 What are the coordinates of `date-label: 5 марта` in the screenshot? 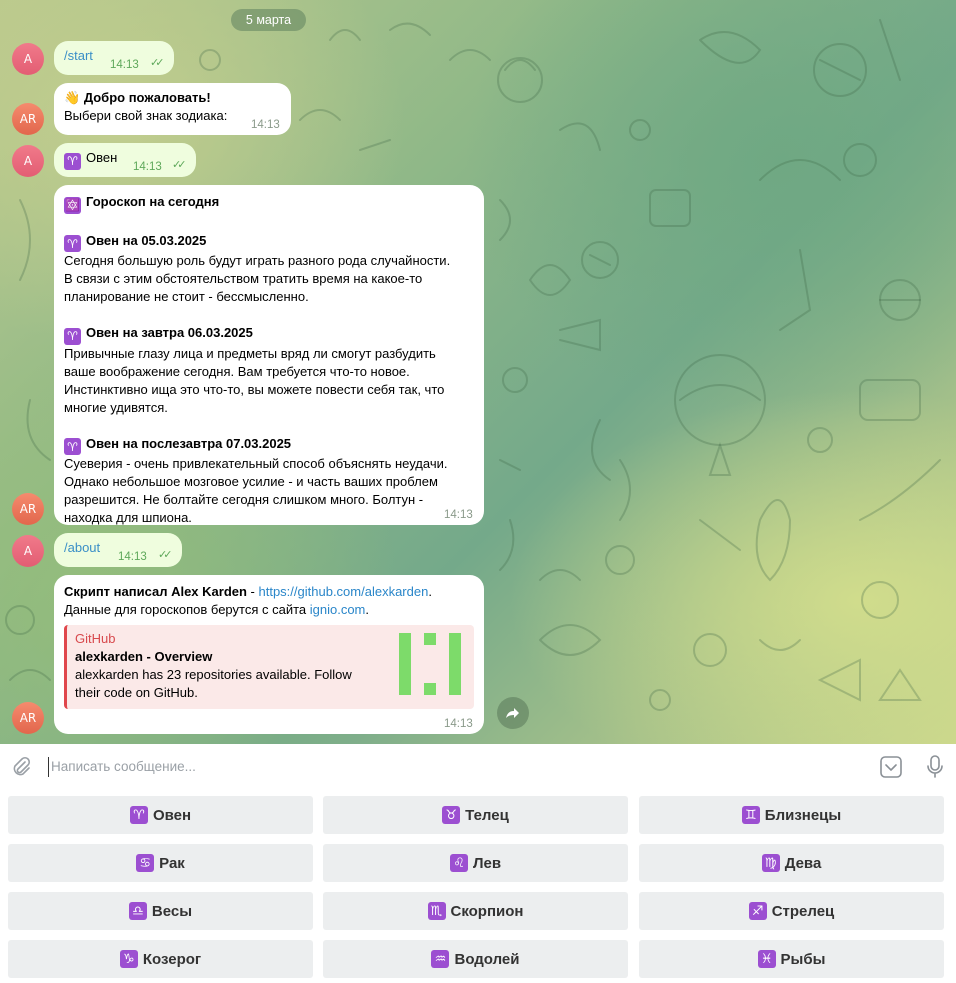 It's located at (268, 20).